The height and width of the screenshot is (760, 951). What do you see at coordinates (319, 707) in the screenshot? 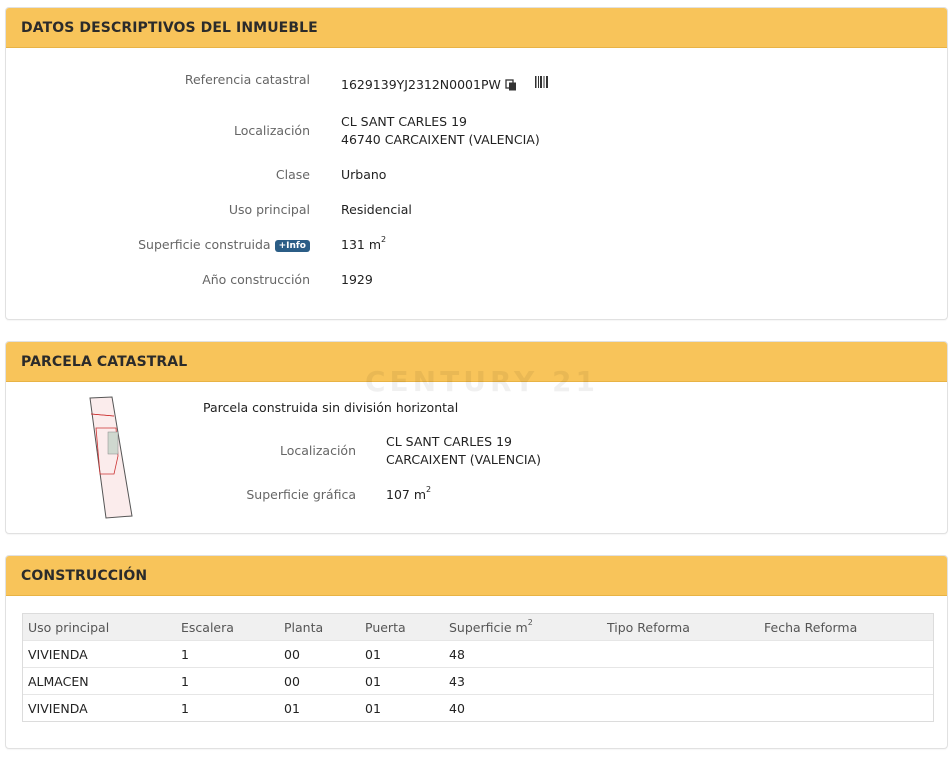
I see `cell-planta: 01` at bounding box center [319, 707].